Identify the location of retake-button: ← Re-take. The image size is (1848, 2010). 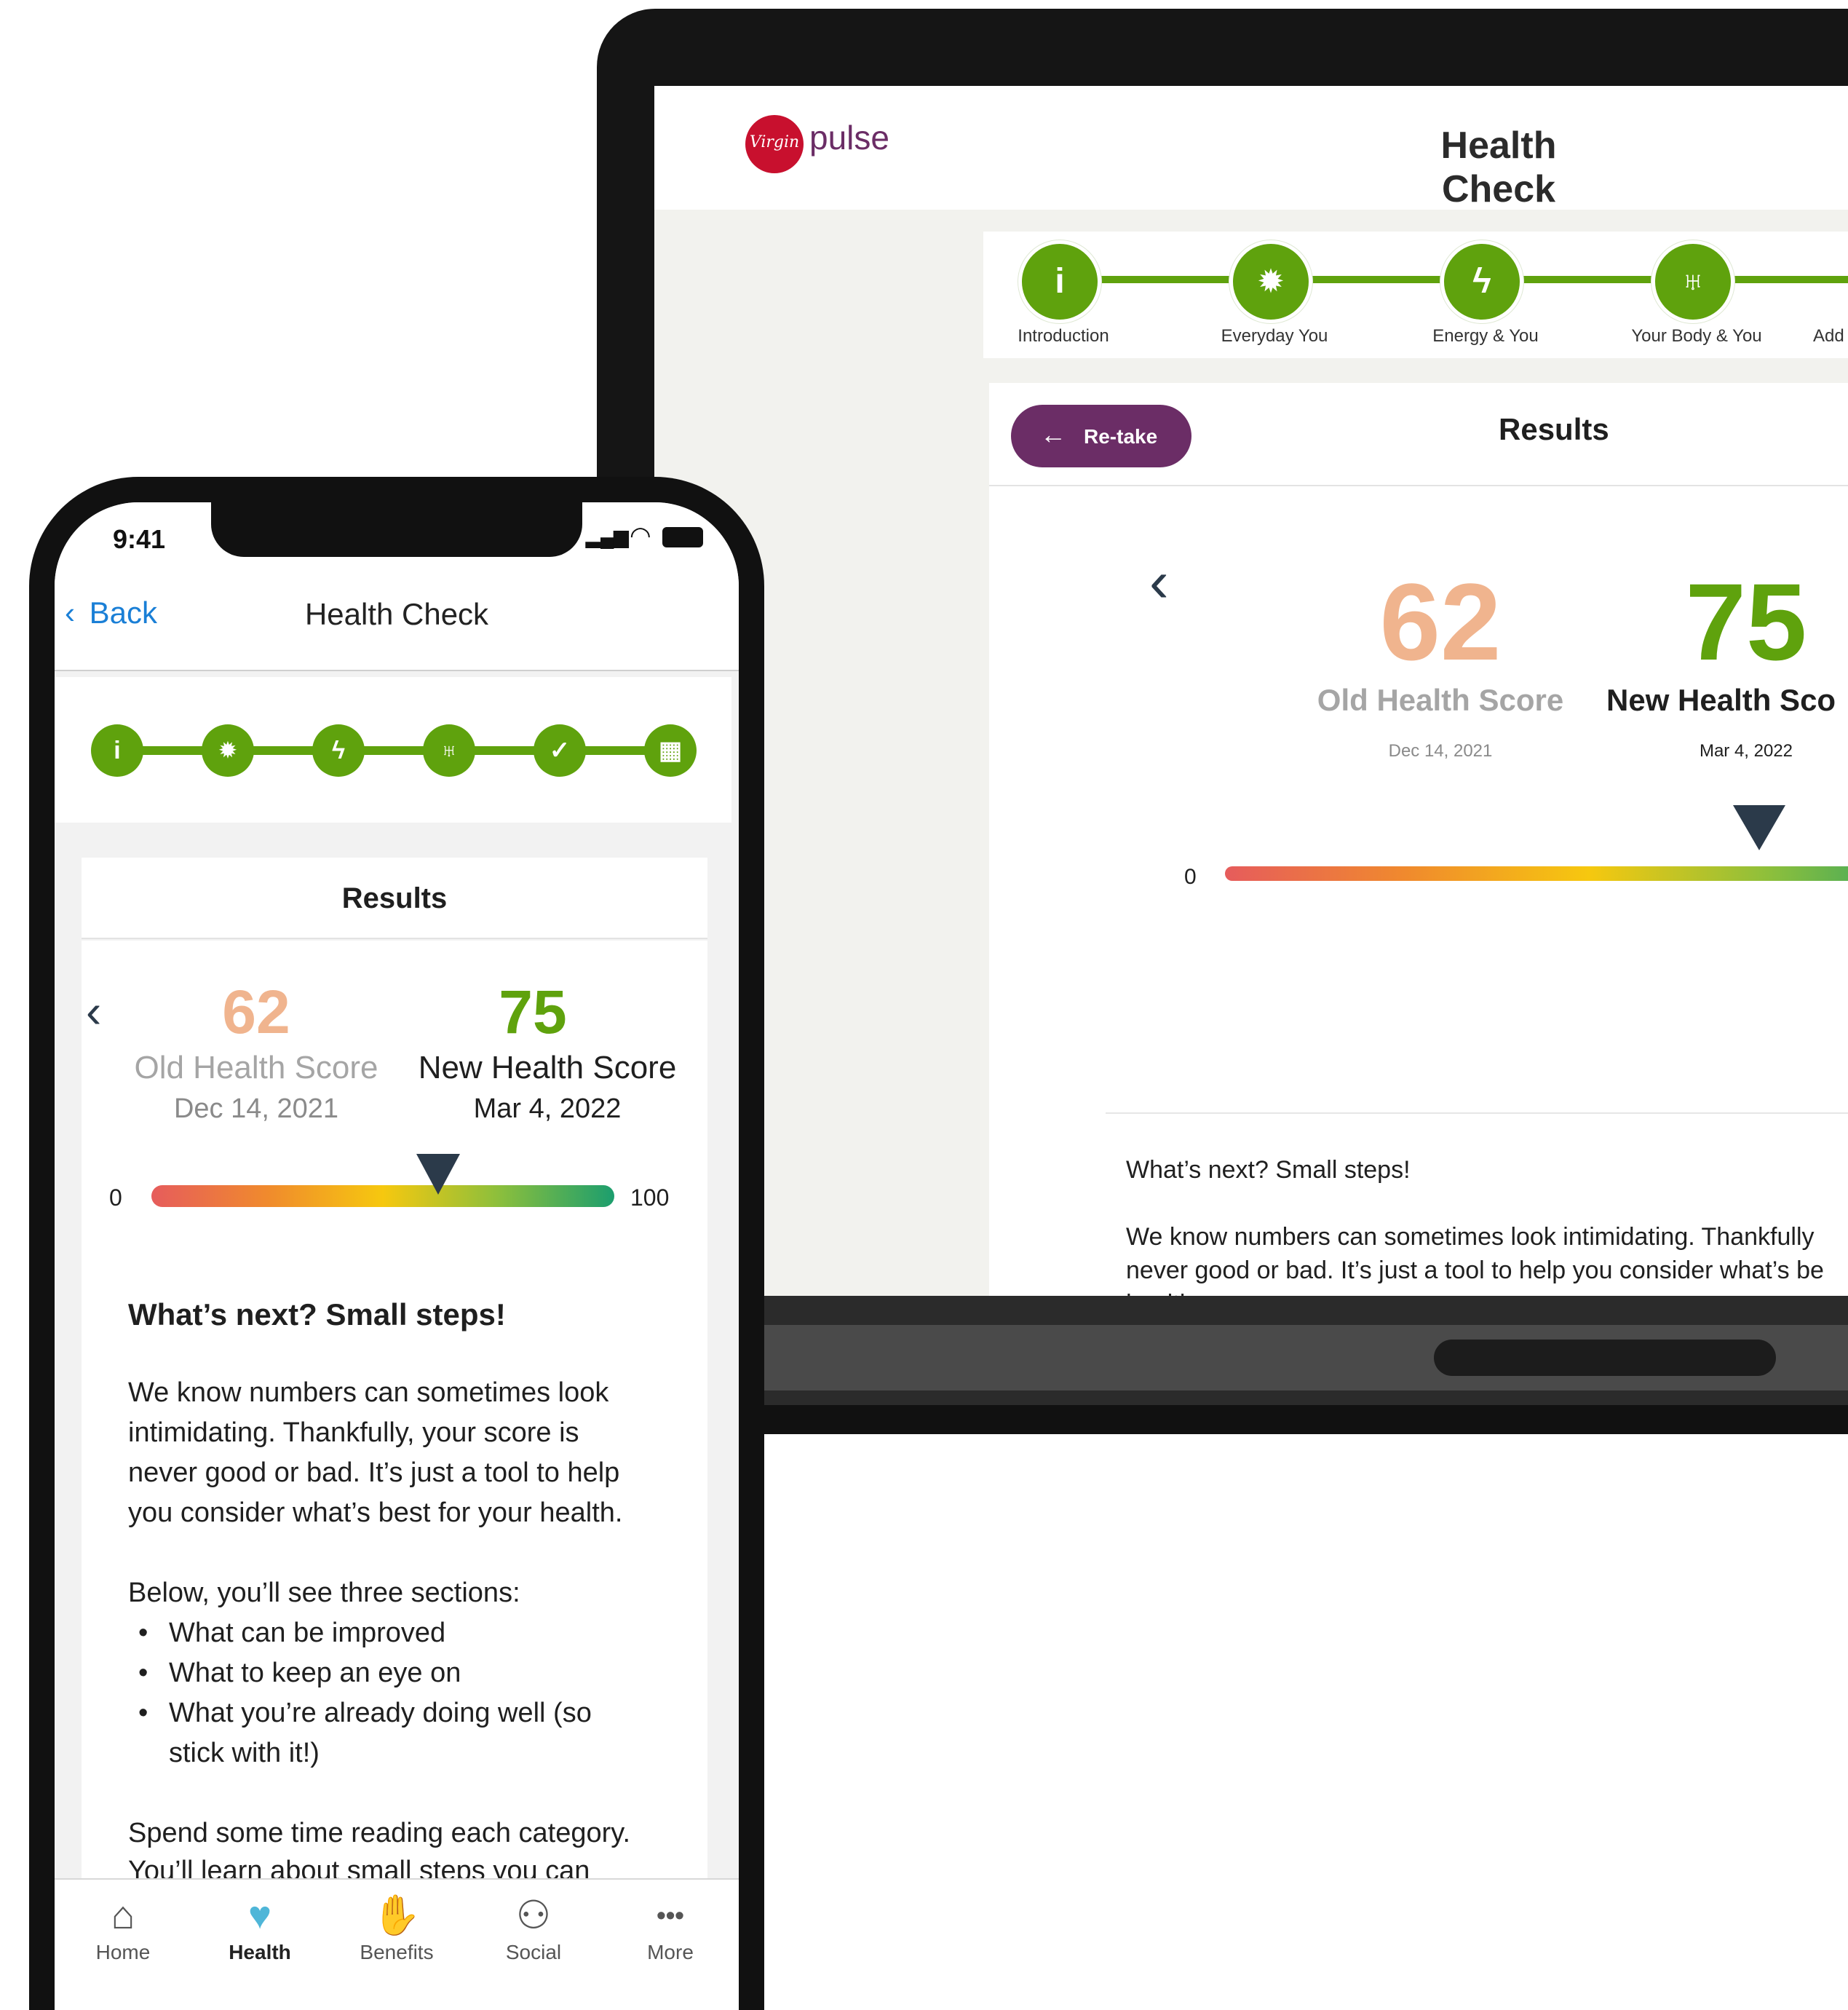
(1101, 436).